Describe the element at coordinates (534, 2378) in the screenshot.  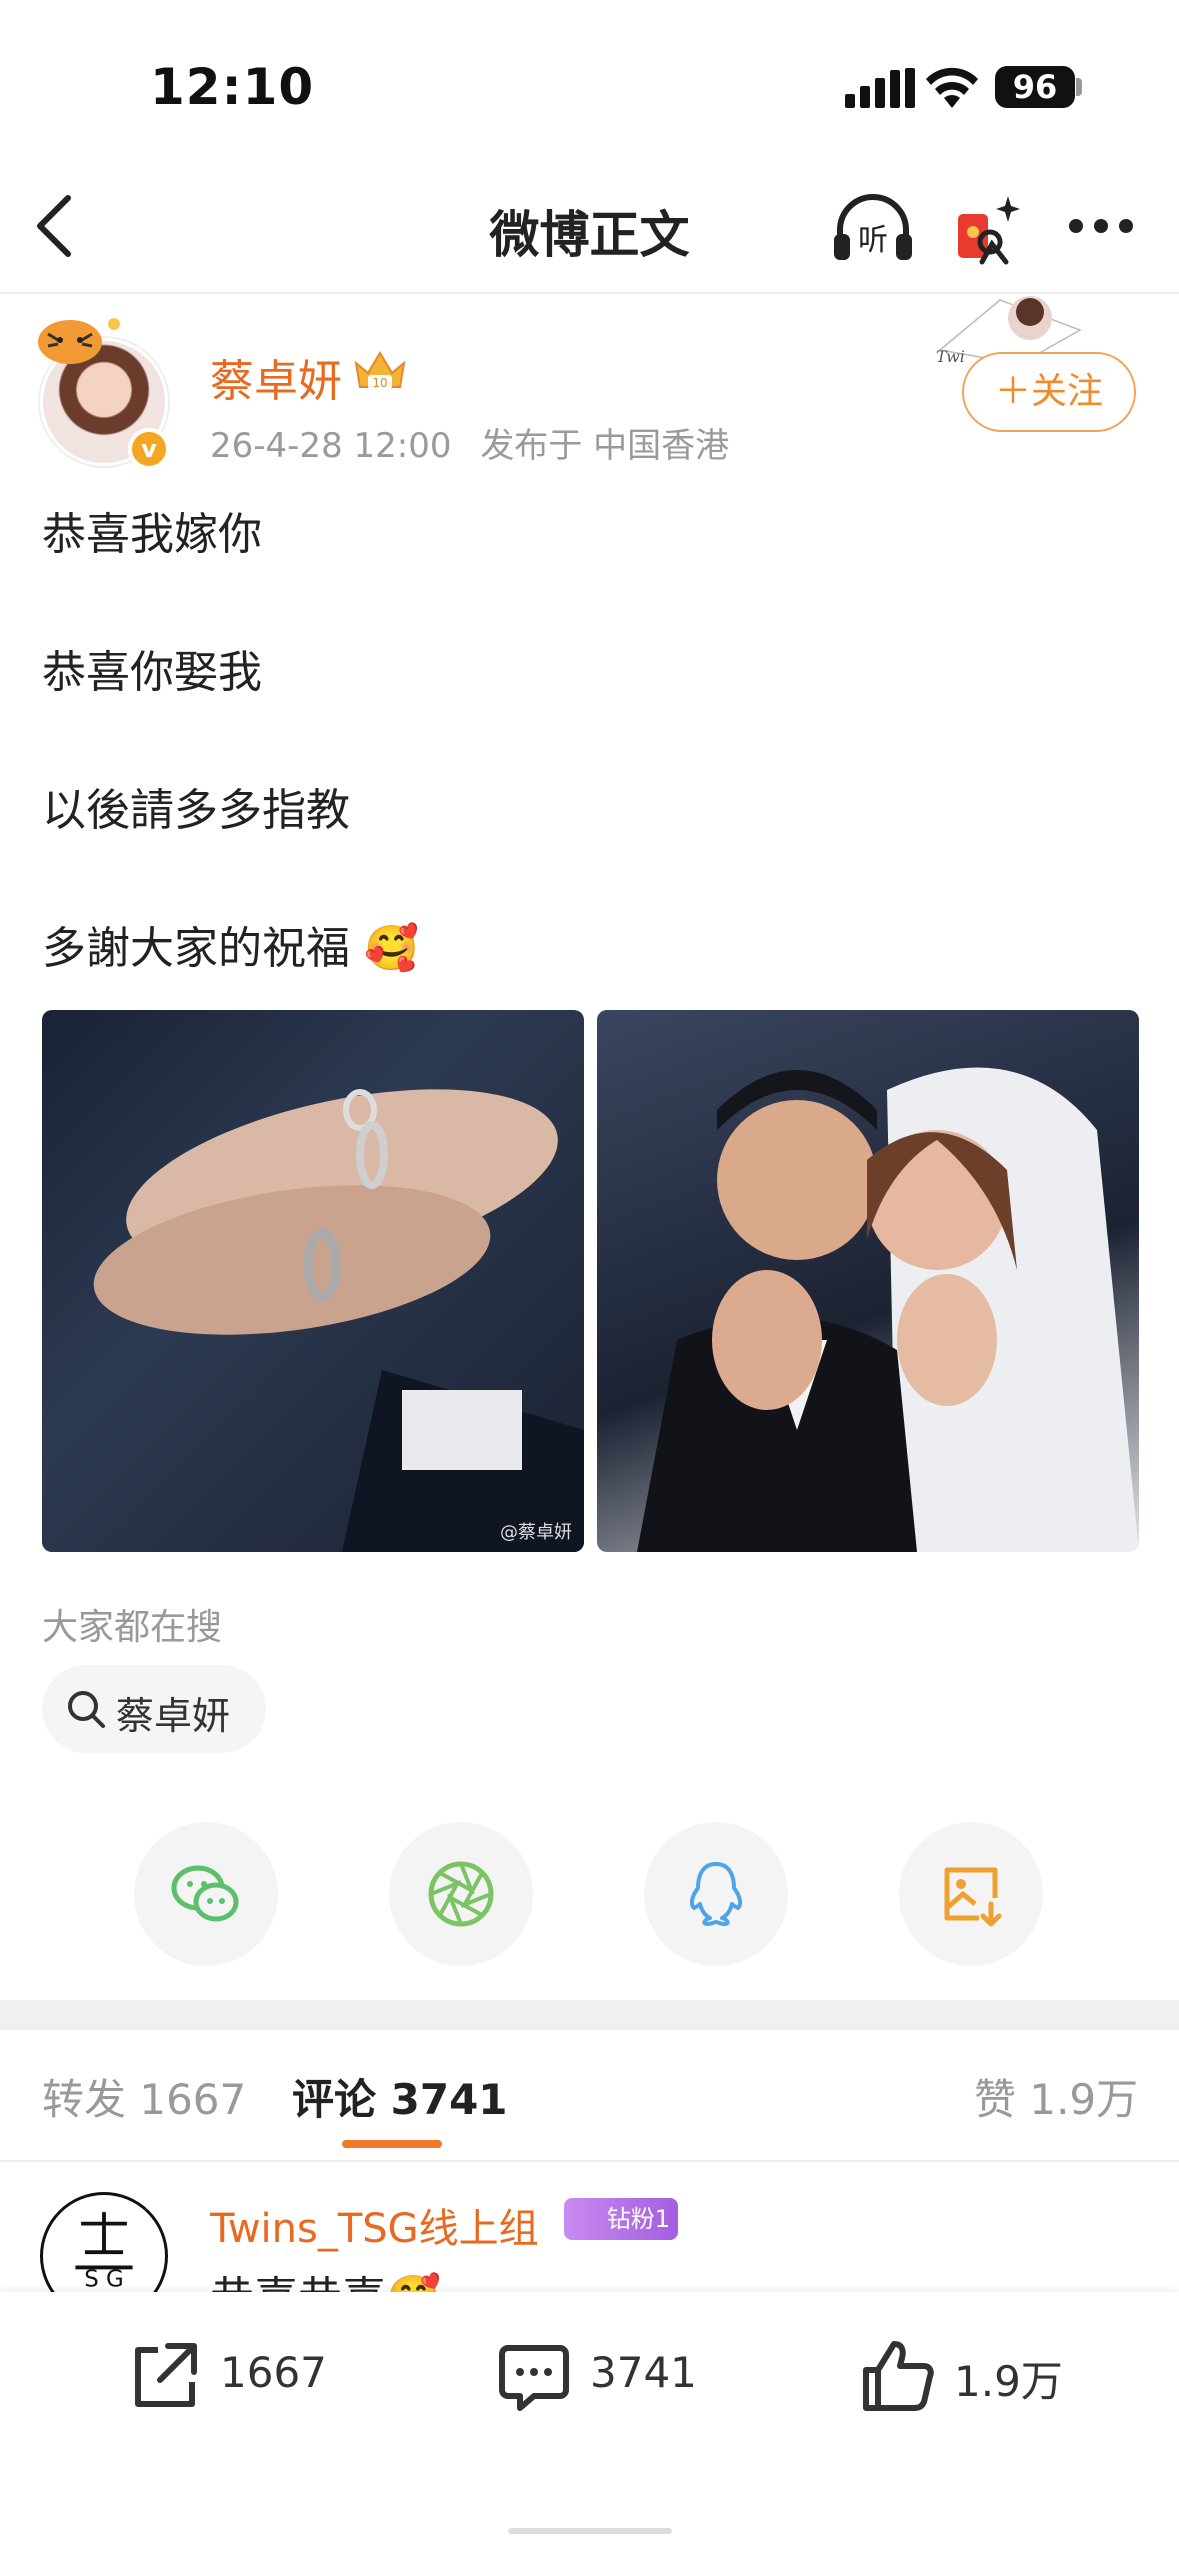
I see `comment-bubble-icon` at that location.